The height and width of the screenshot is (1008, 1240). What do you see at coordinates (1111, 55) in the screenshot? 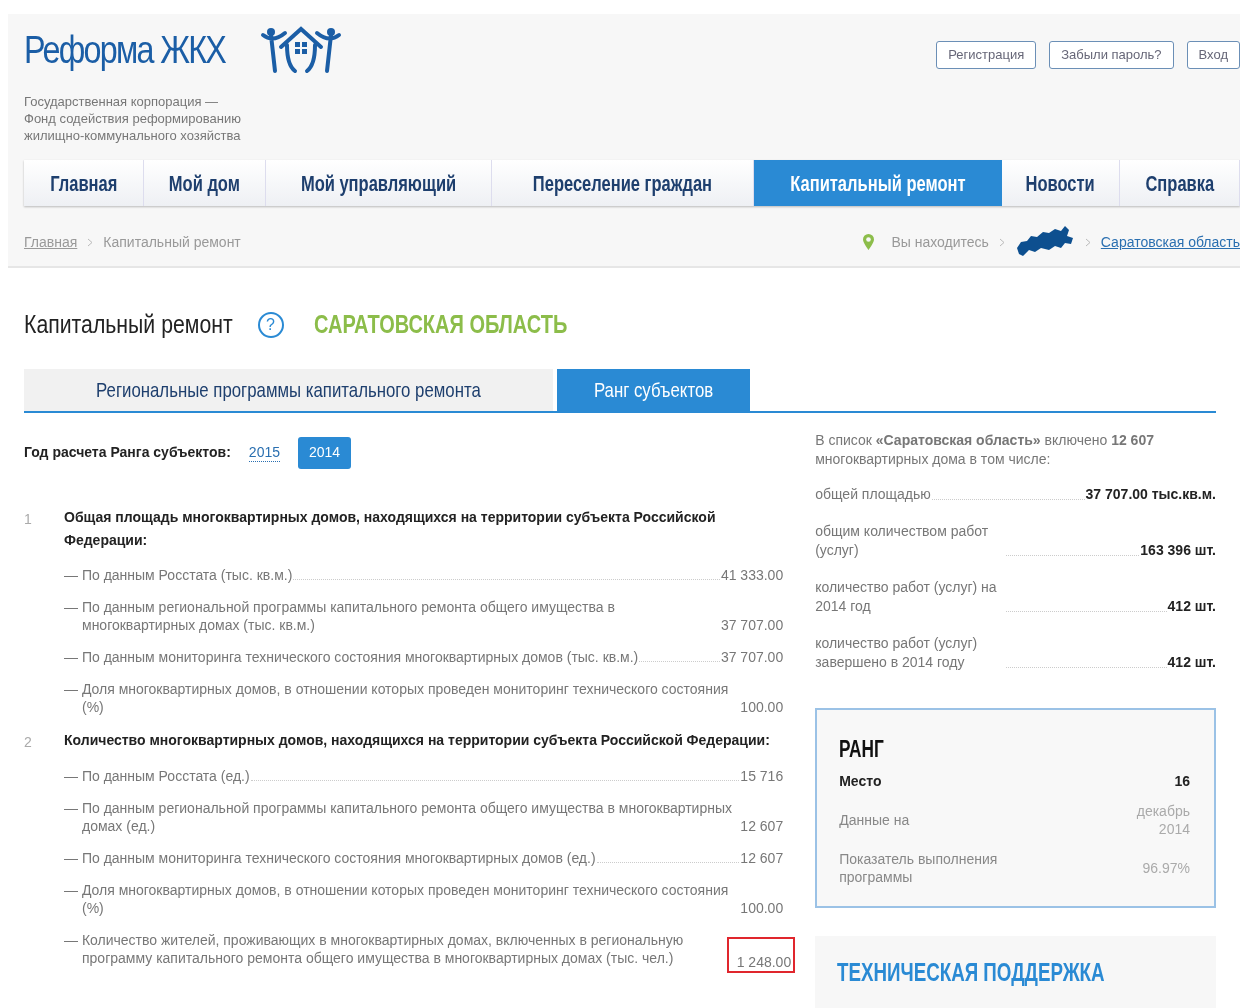
I see `auth-button: Забыли пароль?` at bounding box center [1111, 55].